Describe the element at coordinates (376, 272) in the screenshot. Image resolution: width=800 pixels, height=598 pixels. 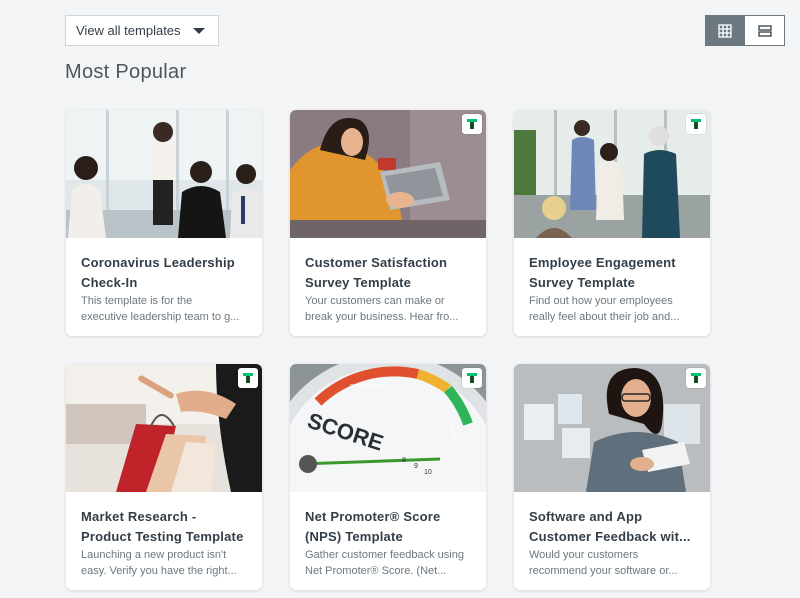
I see `template-title: Customer Satisfaction Survey Template` at that location.